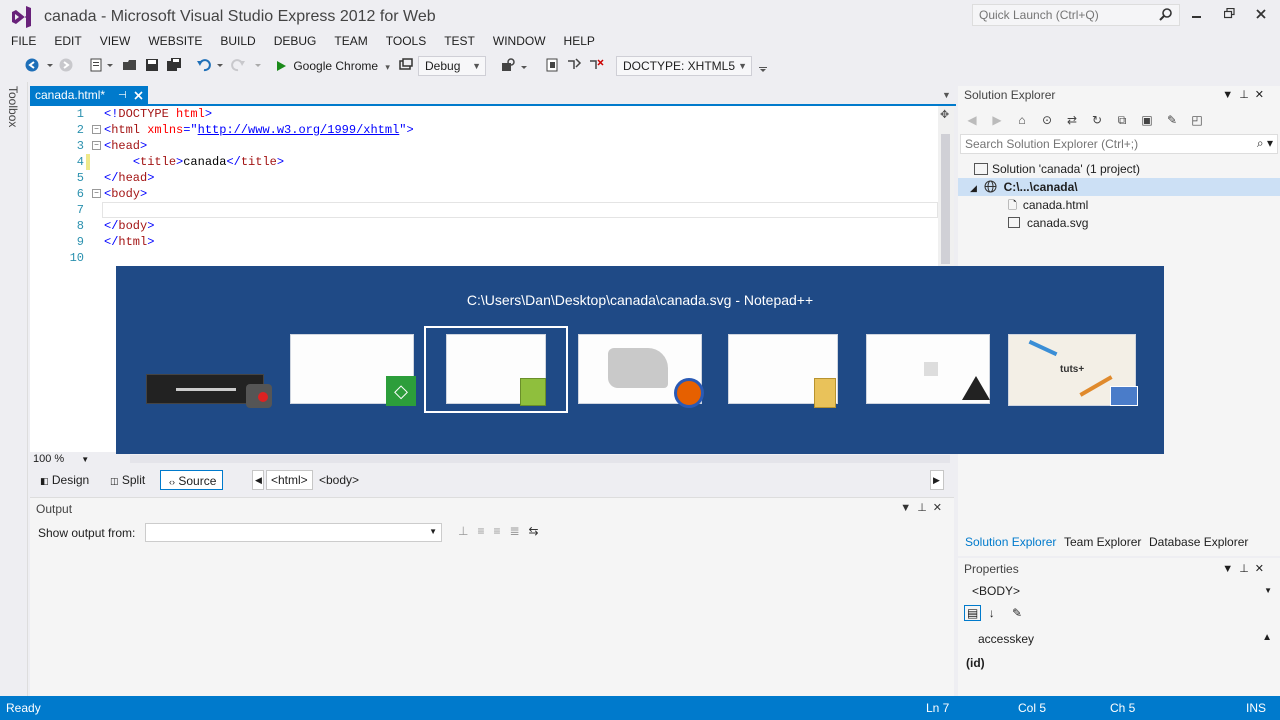 The height and width of the screenshot is (720, 1280). I want to click on show-all-files-icon: ▣, so click(1147, 121).